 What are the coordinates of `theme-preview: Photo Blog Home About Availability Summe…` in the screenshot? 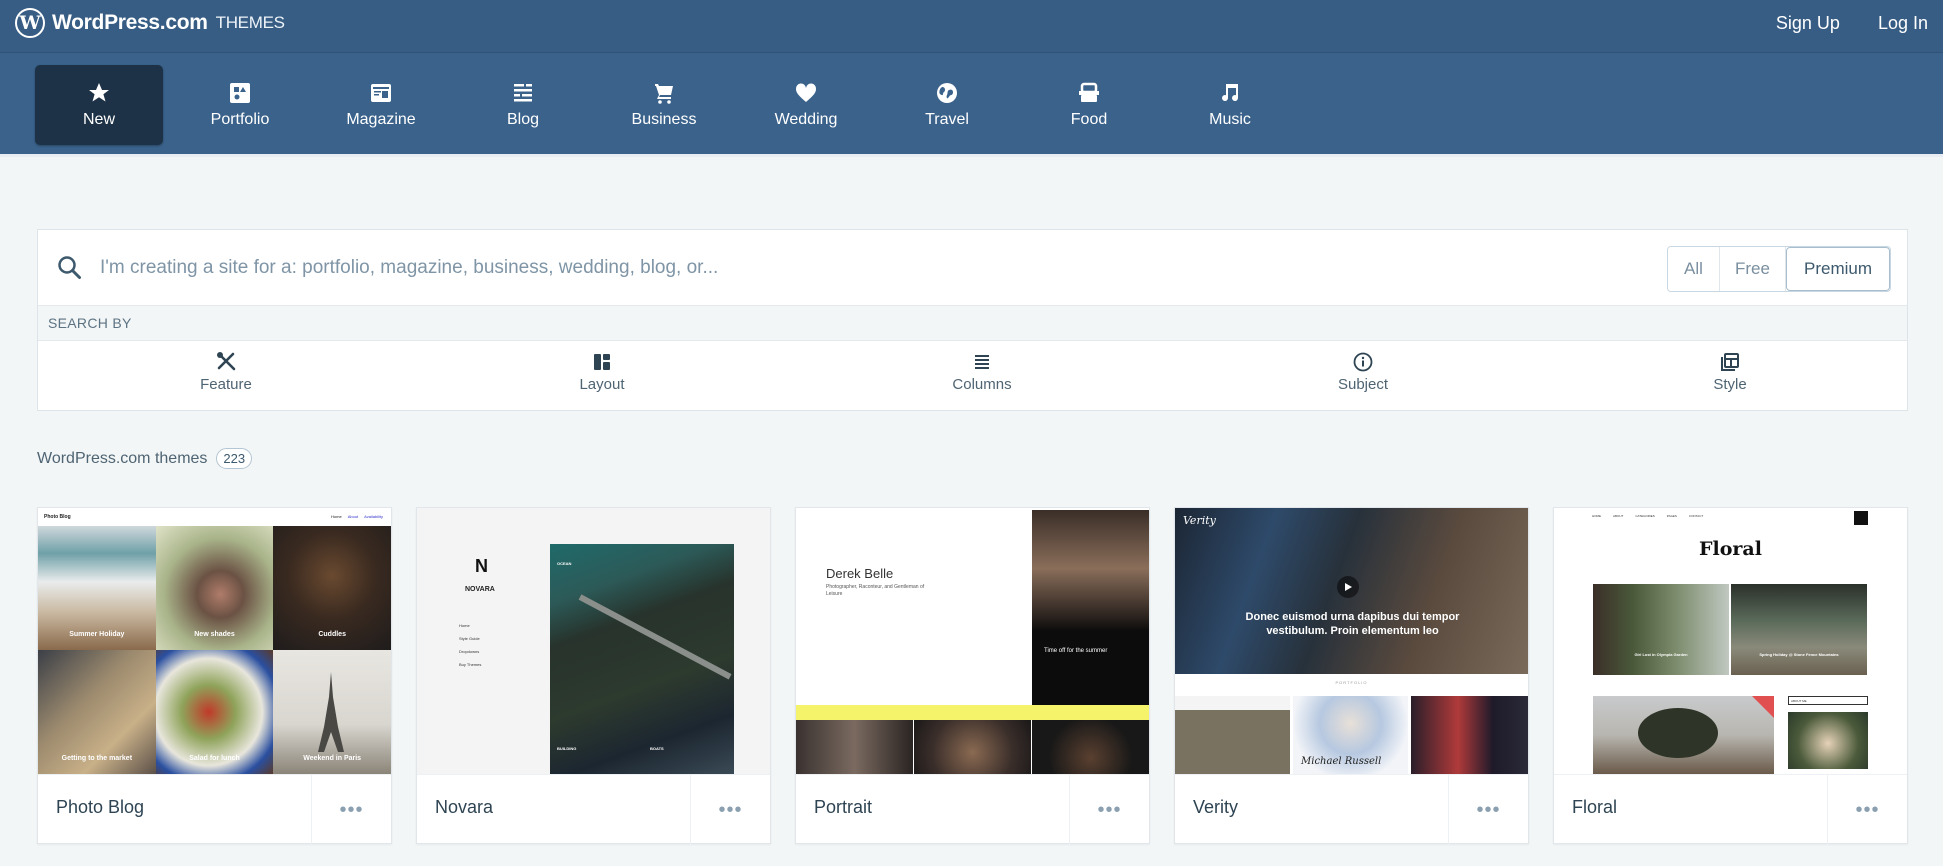 It's located at (214, 641).